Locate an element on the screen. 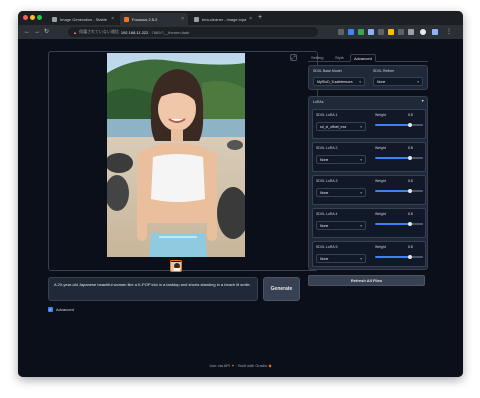 The image size is (480, 398). tab-label: bria-cleaner - image inpainting is located at coordinates (224, 19).